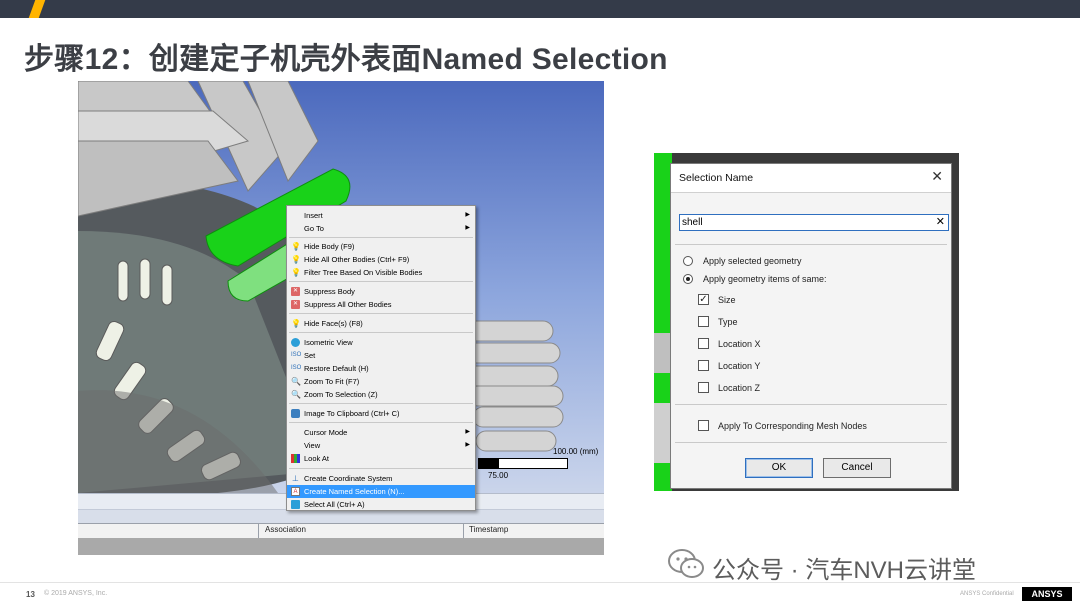 The width and height of the screenshot is (1080, 607). I want to click on zoom-fit-icon: 🔍, so click(296, 381).